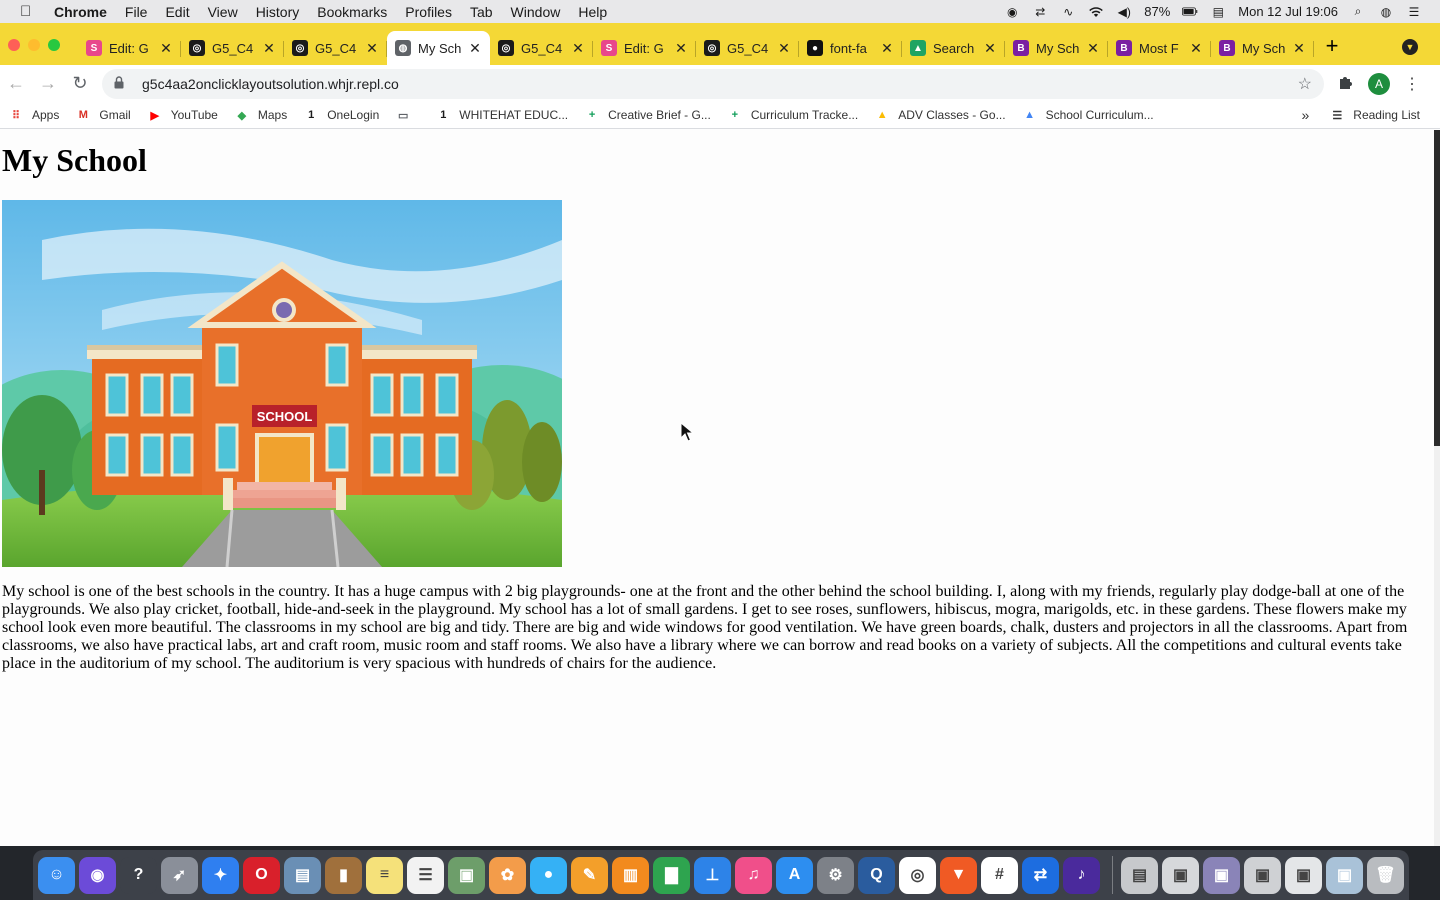 The image size is (1440, 900). What do you see at coordinates (592, 12) in the screenshot?
I see `menu-help: Help` at bounding box center [592, 12].